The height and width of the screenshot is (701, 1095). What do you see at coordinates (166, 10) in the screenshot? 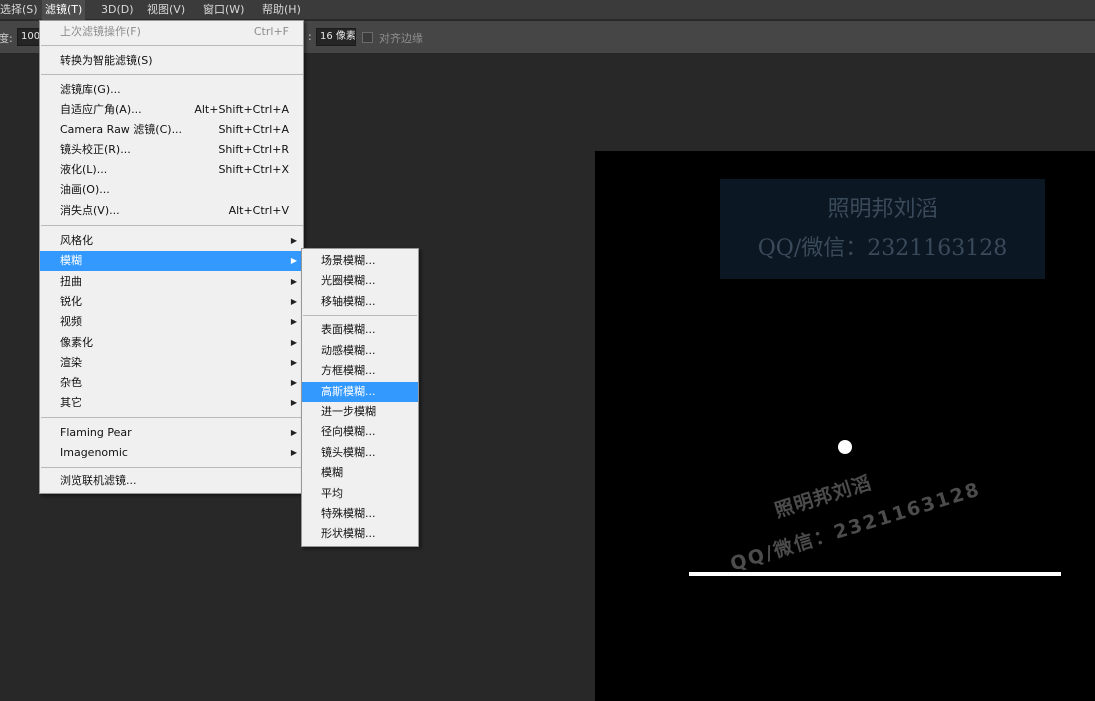
I see `menu-view: 视图(V)` at bounding box center [166, 10].